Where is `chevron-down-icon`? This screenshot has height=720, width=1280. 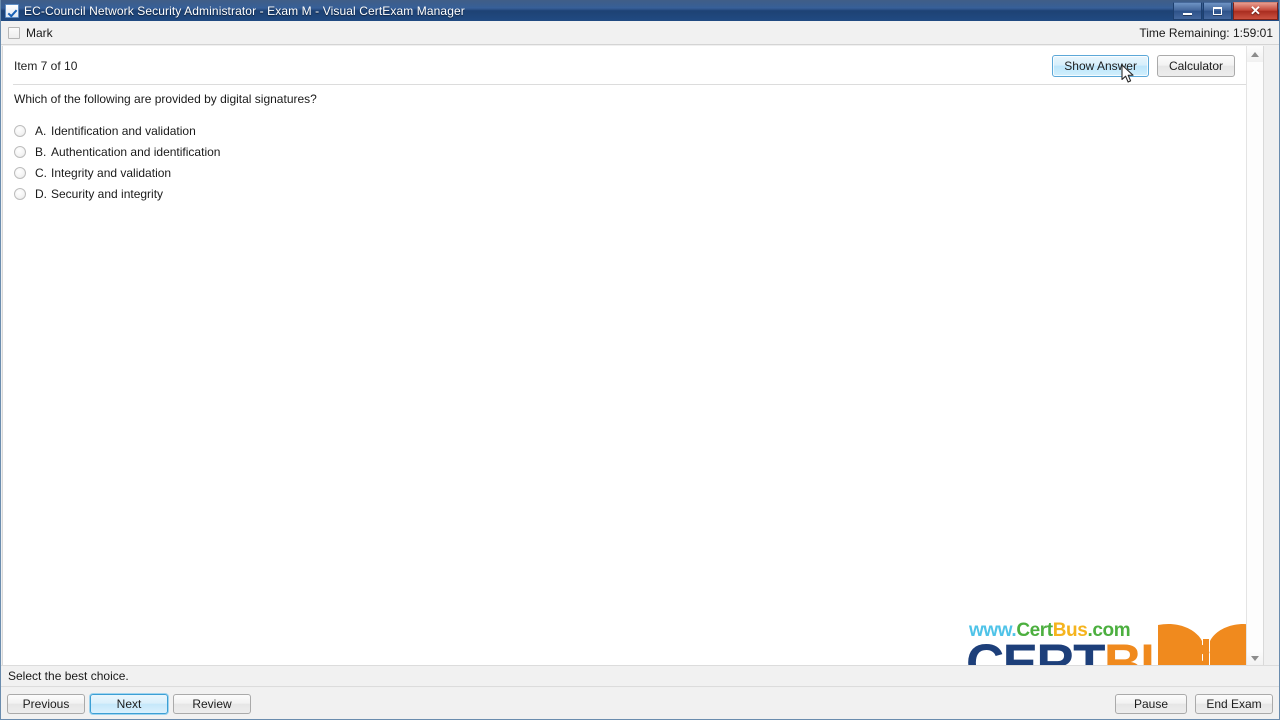 chevron-down-icon is located at coordinates (1255, 658).